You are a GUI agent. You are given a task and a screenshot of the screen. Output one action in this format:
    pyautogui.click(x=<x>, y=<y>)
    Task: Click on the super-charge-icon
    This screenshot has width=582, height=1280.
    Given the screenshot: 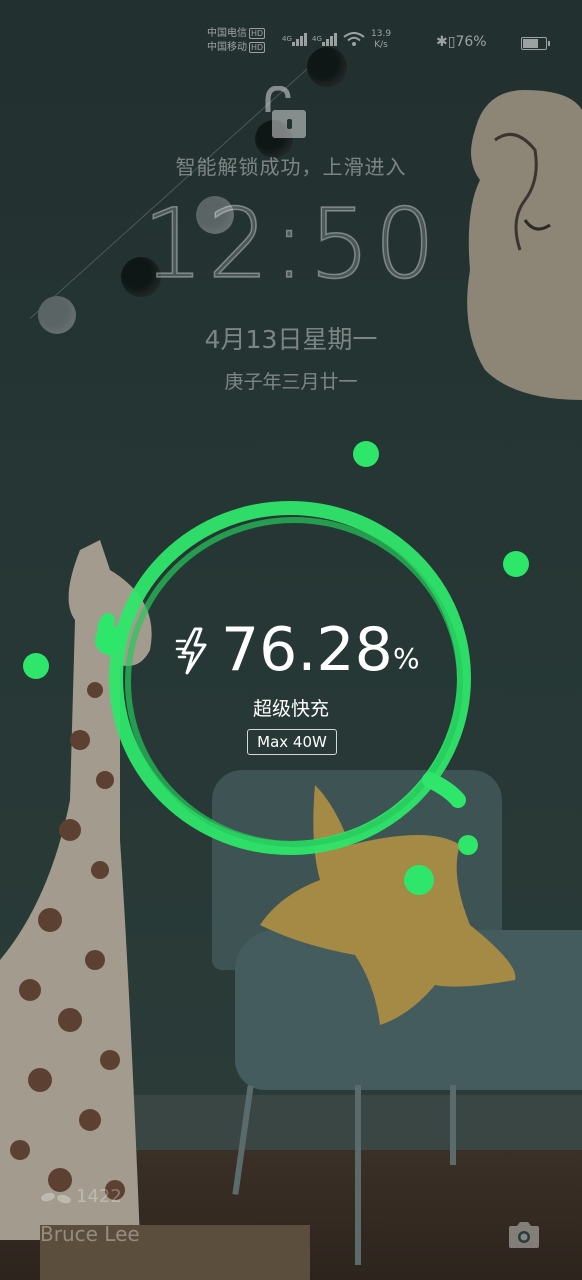 What is the action you would take?
    pyautogui.click(x=191, y=651)
    